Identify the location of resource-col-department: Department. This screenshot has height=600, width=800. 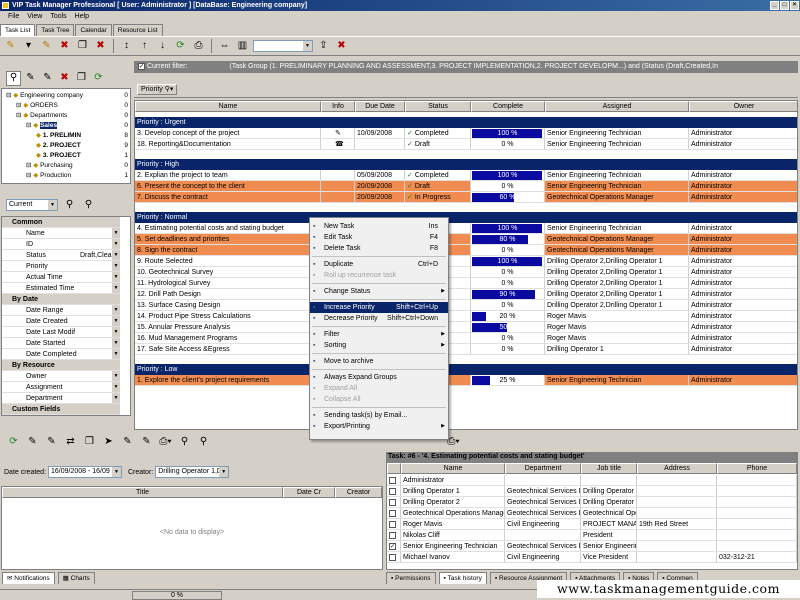
(543, 468).